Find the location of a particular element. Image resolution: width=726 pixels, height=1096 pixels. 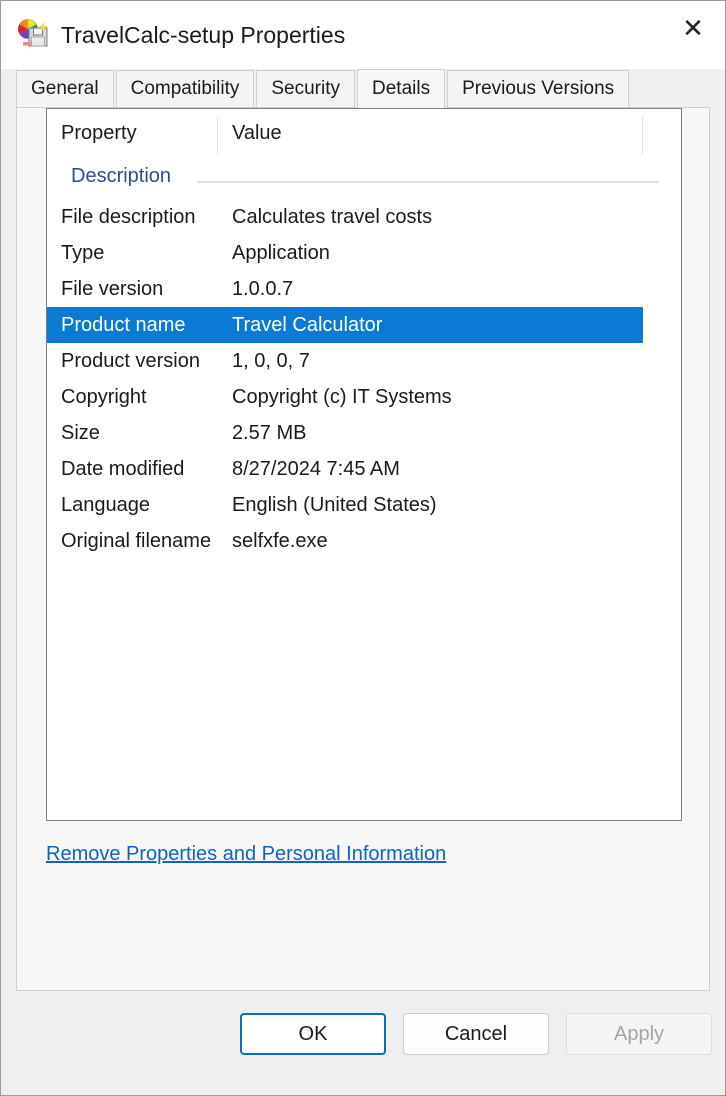

tab-label: Security is located at coordinates (306, 88).